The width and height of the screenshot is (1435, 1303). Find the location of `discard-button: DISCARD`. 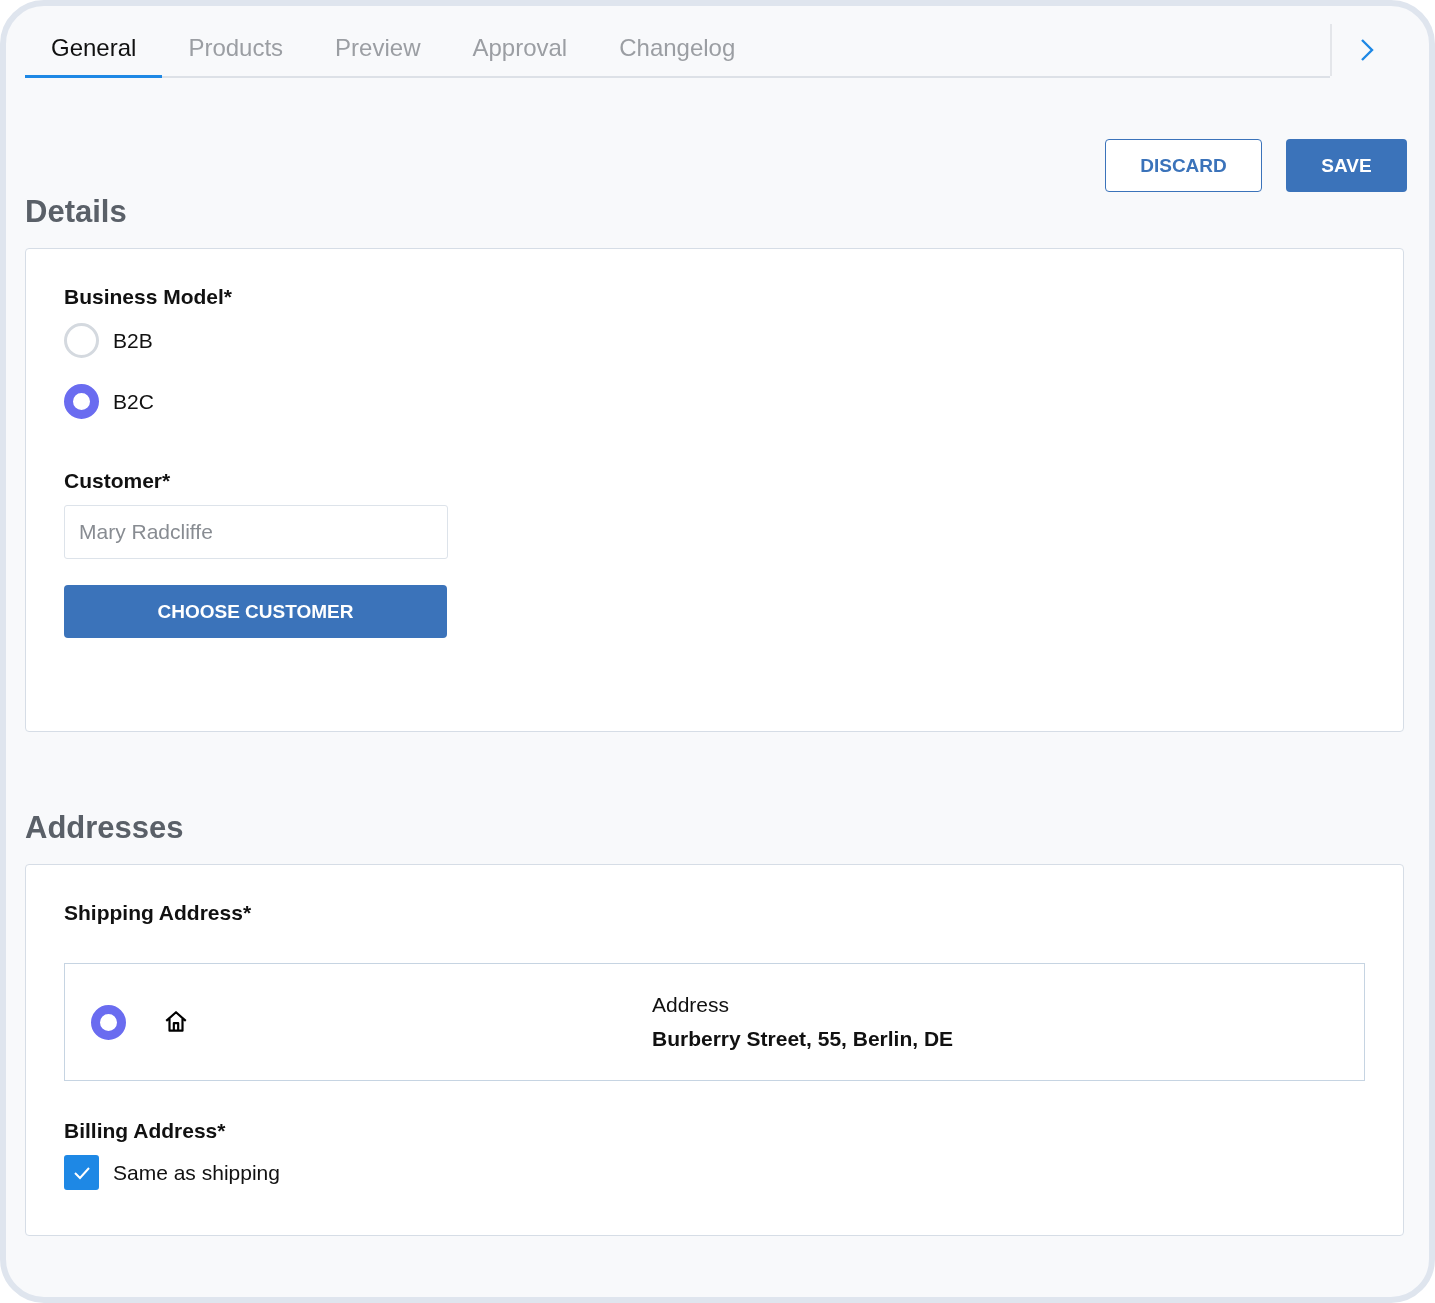

discard-button: DISCARD is located at coordinates (1183, 165).